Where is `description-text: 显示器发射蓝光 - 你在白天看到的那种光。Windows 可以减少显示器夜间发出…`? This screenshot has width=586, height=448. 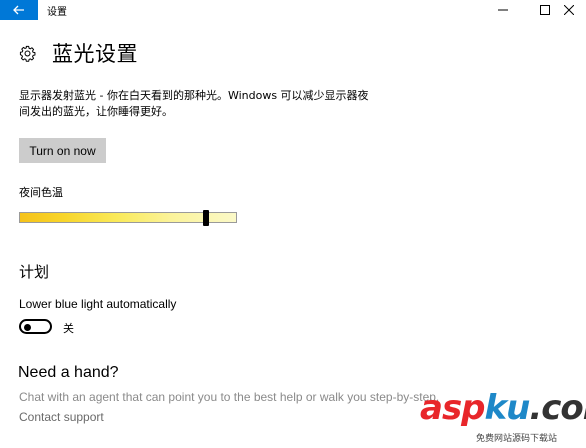 description-text: 显示器发射蓝光 - 你在白天看到的那种光。Windows 可以减少显示器夜间发出… is located at coordinates (194, 103).